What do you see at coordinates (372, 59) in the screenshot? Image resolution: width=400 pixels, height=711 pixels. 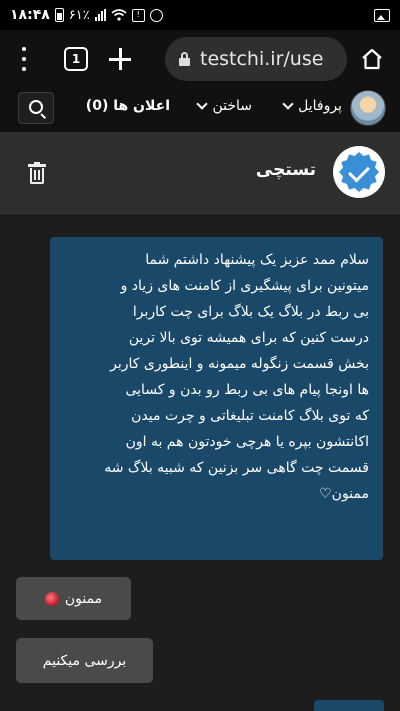 I see `home-icon` at bounding box center [372, 59].